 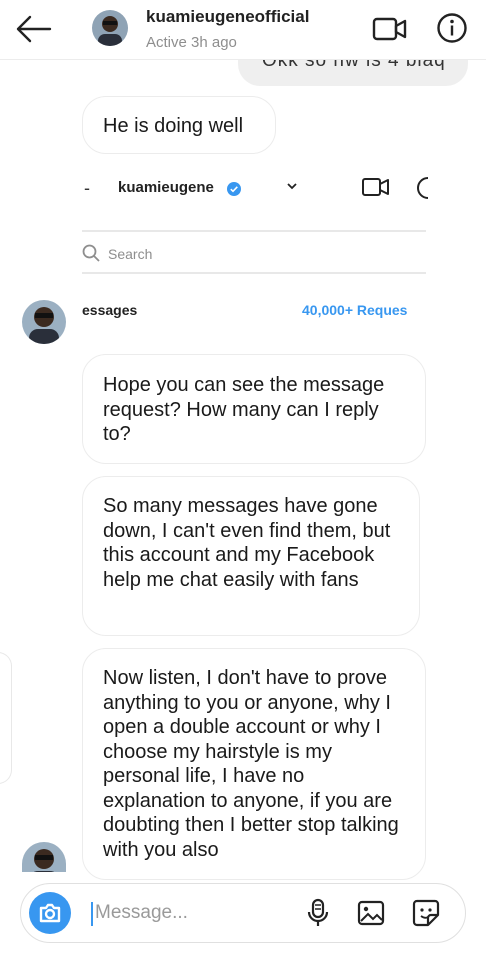 I want to click on camera-icon, so click(x=50, y=913).